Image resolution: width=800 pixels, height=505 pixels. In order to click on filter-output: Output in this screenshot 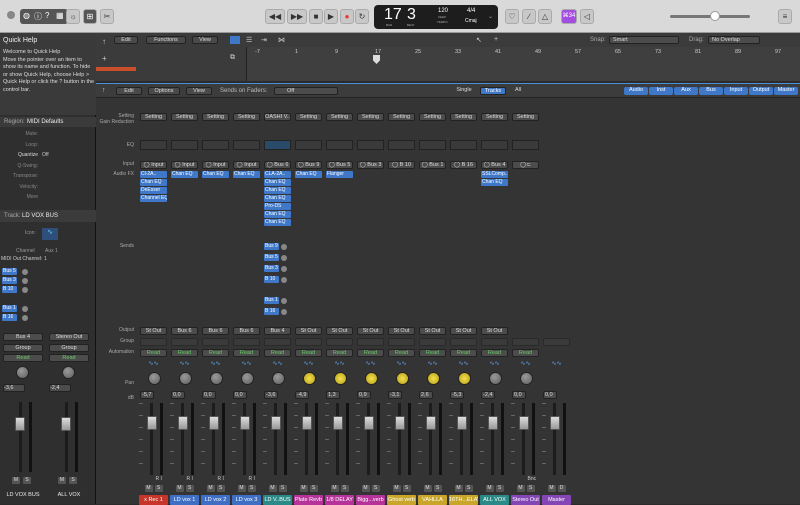, I will do `click(761, 91)`.